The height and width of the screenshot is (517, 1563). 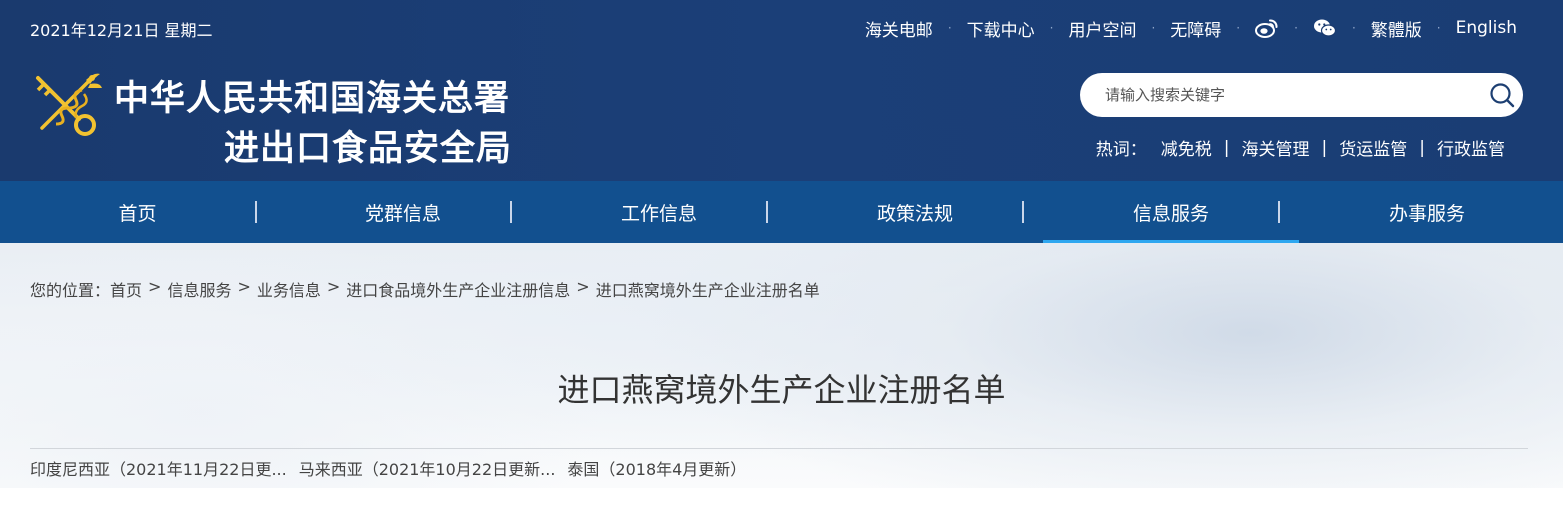 What do you see at coordinates (70, 290) in the screenshot?
I see `breadcrumb-lead: 您的位置：` at bounding box center [70, 290].